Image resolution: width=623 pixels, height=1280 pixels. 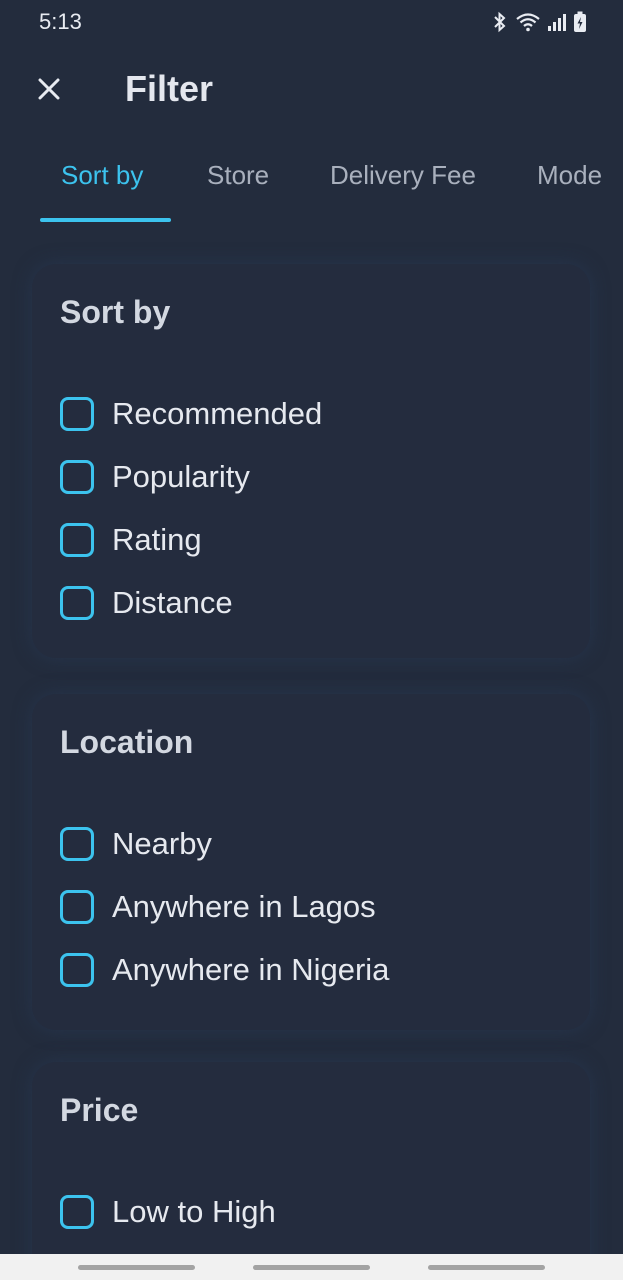 I want to click on nav-back-handle, so click(x=486, y=1267).